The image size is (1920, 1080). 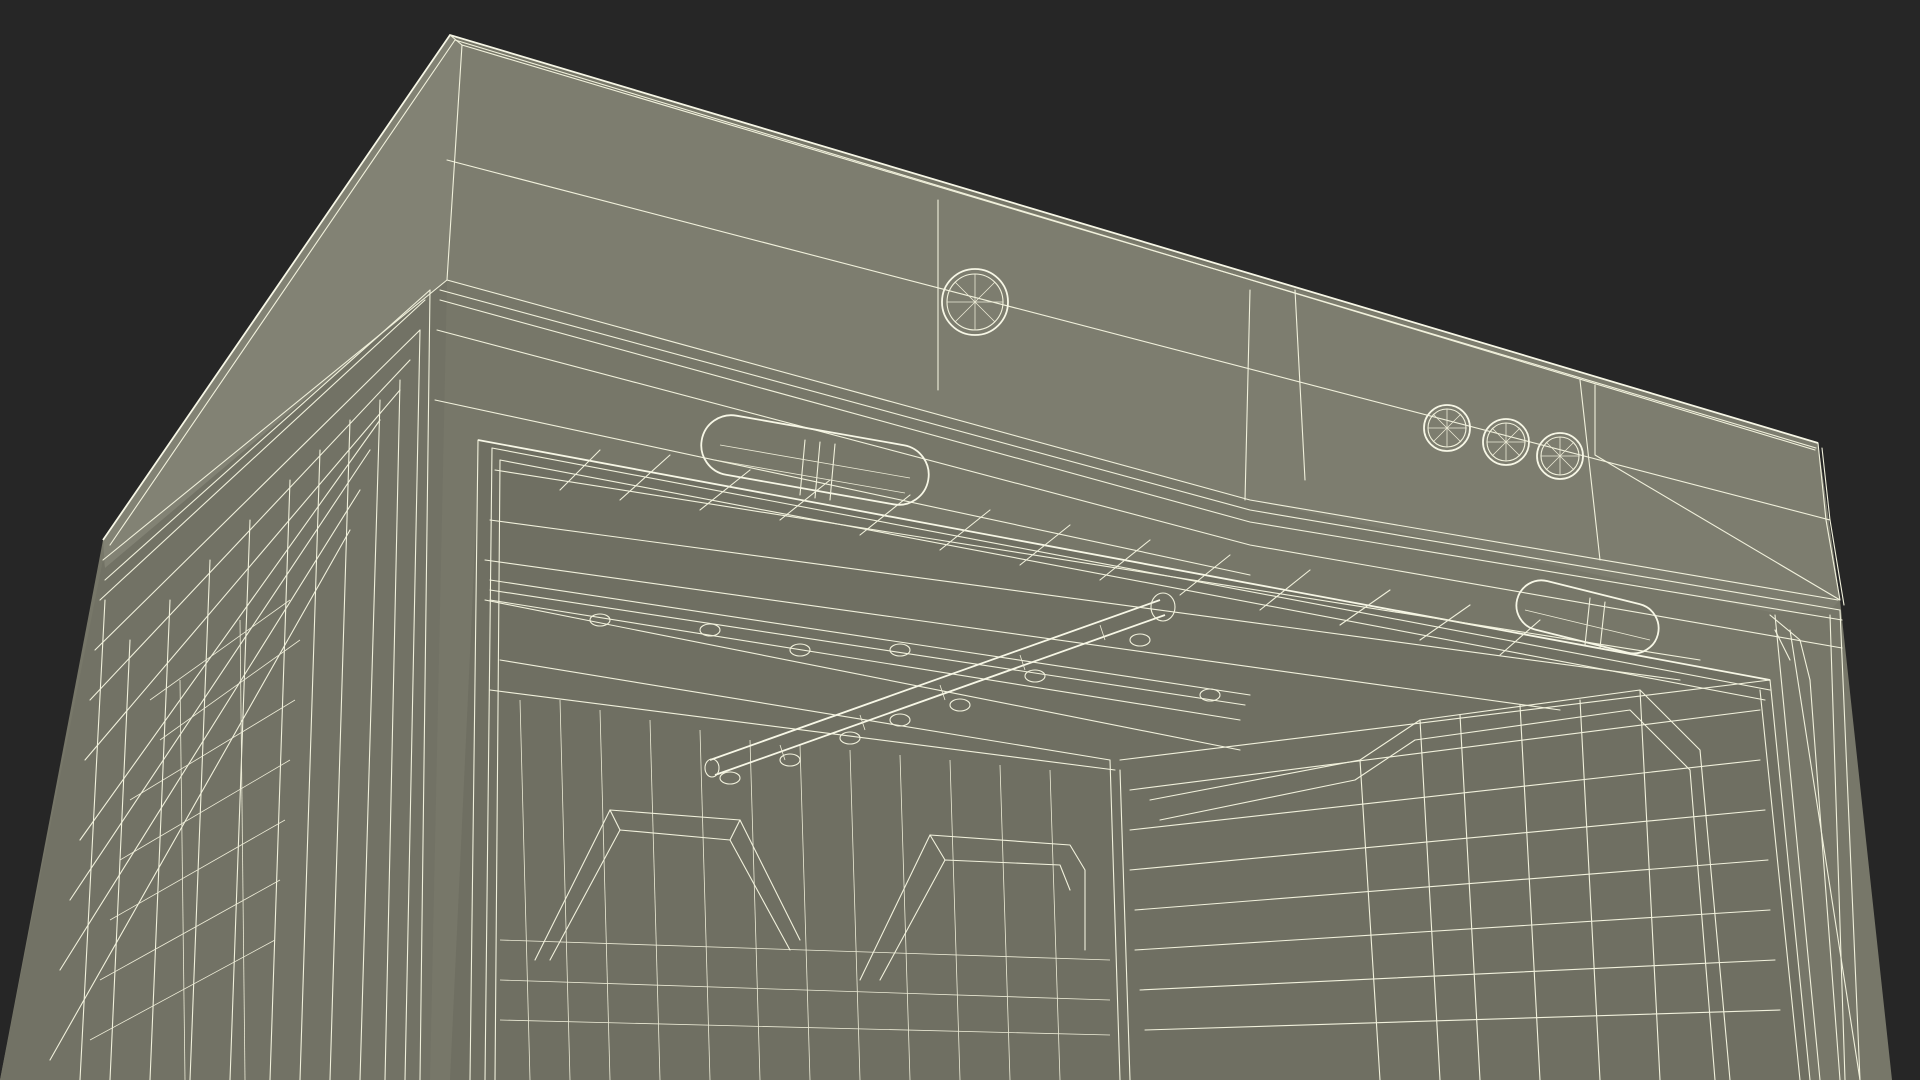 I want to click on panel-light-single, so click(x=975, y=302).